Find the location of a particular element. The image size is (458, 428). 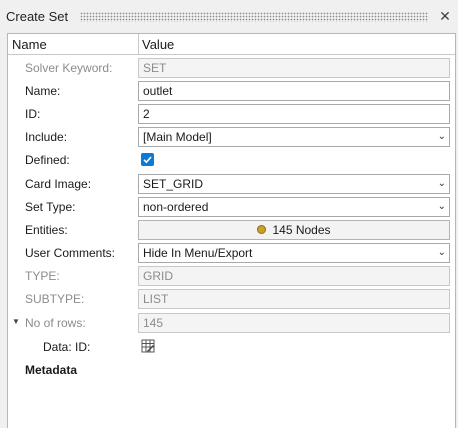

subtype-field: LIST is located at coordinates (294, 299).